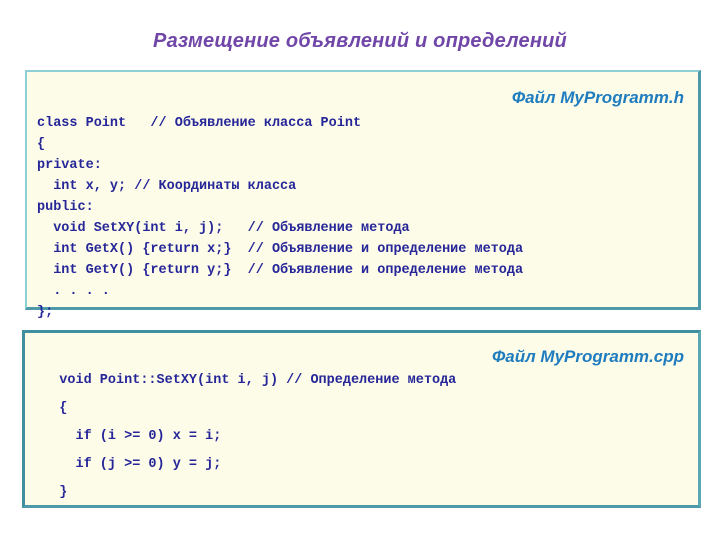 This screenshot has height=540, width=720. I want to click on code-line: if (i >= 0) x = i;, so click(128, 436).